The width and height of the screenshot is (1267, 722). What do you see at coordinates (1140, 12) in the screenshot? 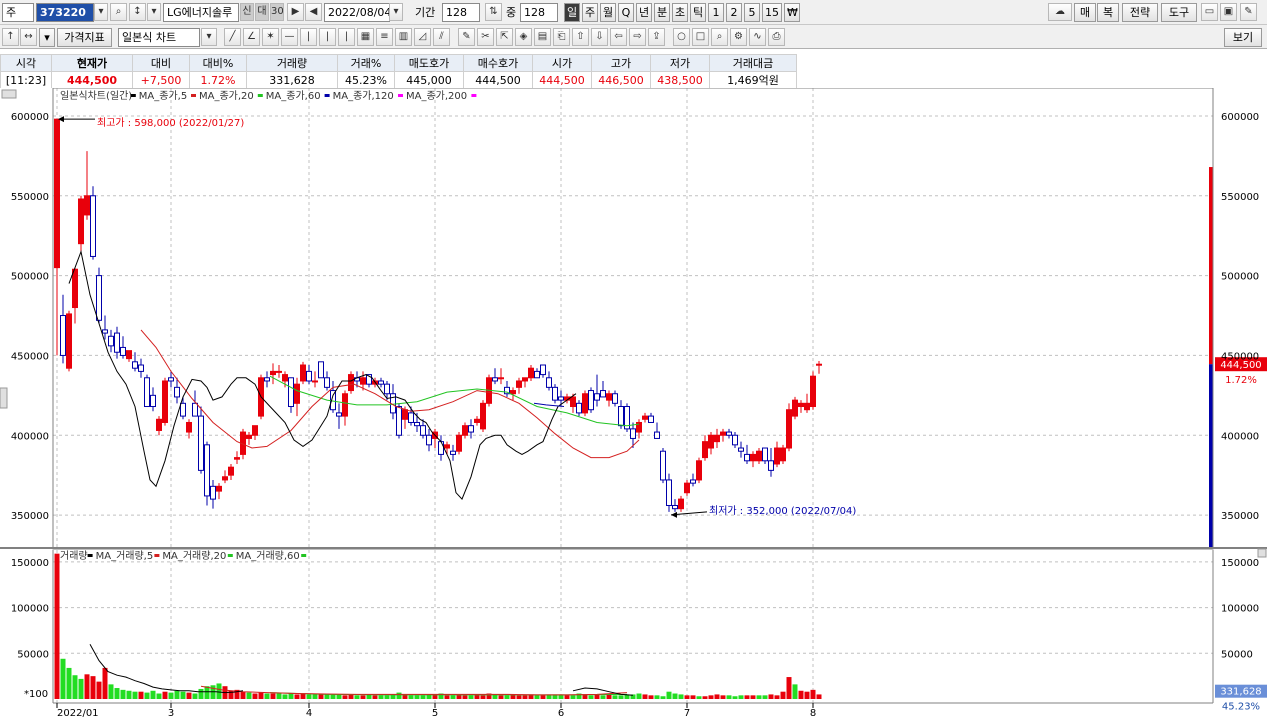
I see `strategy-button: 전략` at bounding box center [1140, 12].